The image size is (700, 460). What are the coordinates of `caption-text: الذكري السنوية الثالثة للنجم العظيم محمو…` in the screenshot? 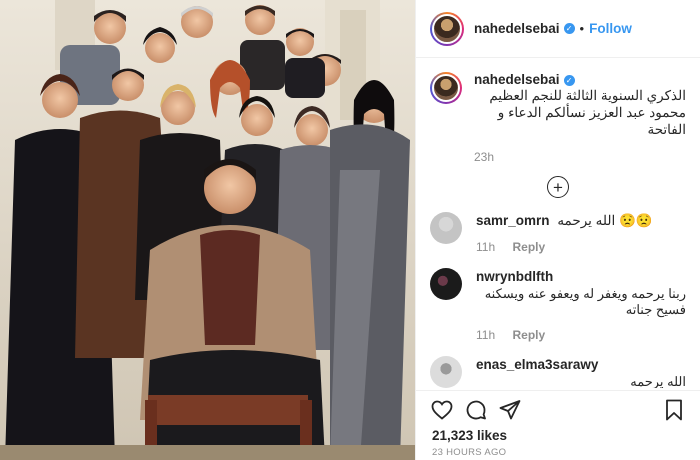 It's located at (587, 112).